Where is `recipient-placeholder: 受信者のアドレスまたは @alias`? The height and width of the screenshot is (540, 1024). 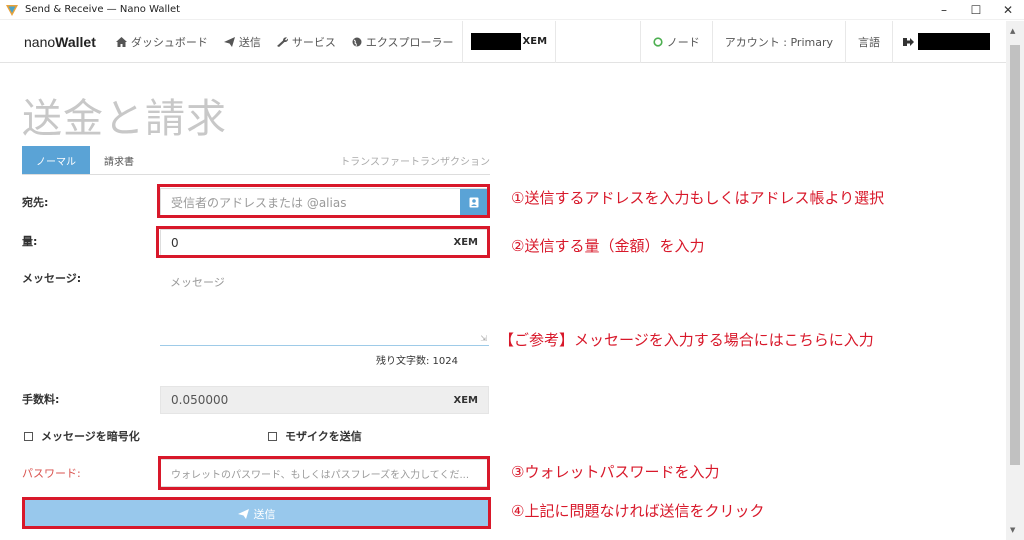
recipient-placeholder: 受信者のアドレスまたは @alias is located at coordinates (259, 202).